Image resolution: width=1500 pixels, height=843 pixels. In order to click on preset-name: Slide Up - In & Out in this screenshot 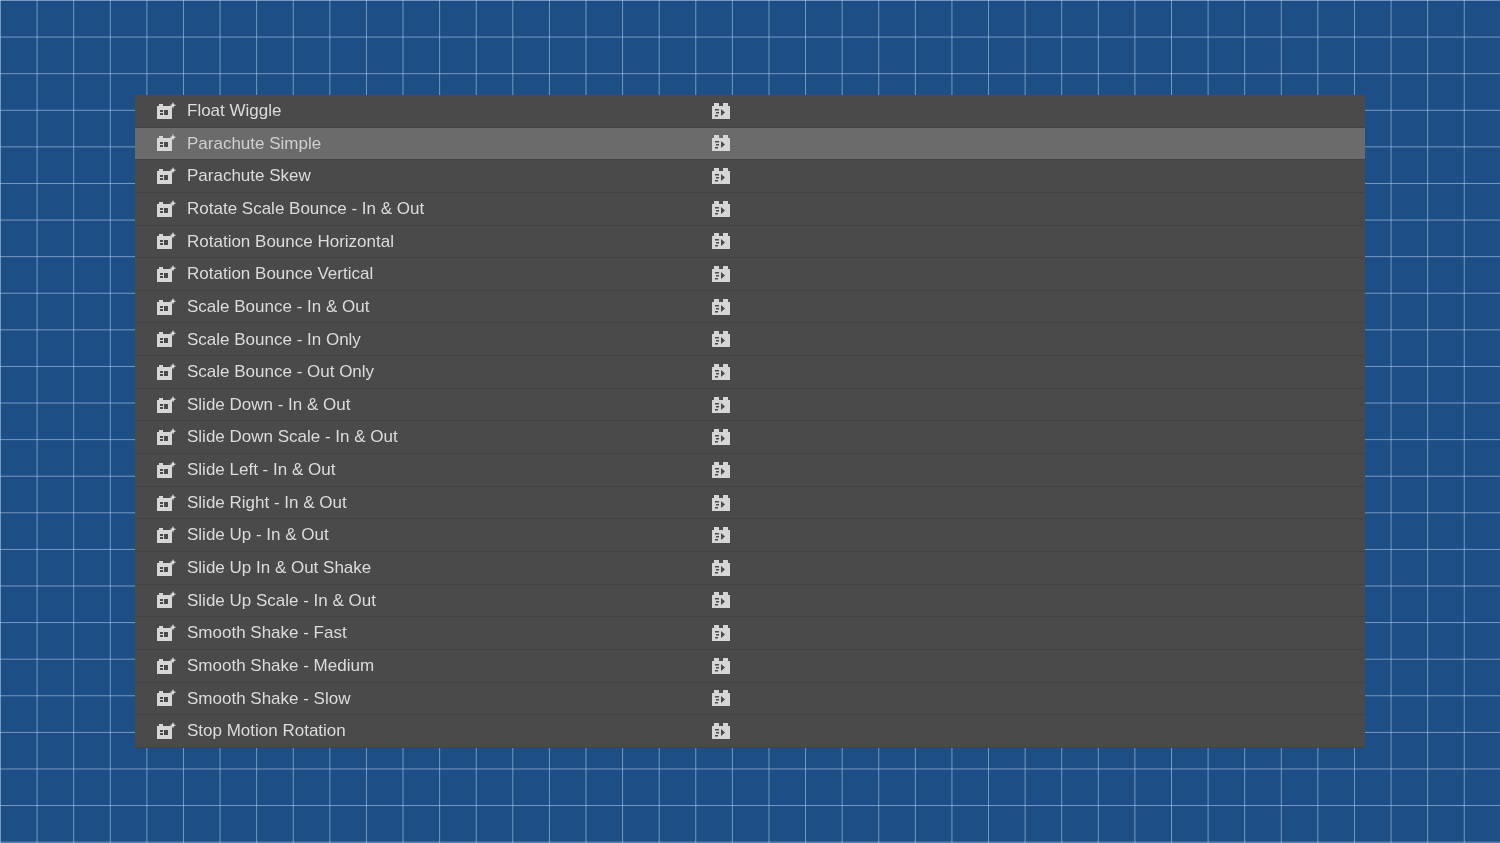, I will do `click(258, 535)`.